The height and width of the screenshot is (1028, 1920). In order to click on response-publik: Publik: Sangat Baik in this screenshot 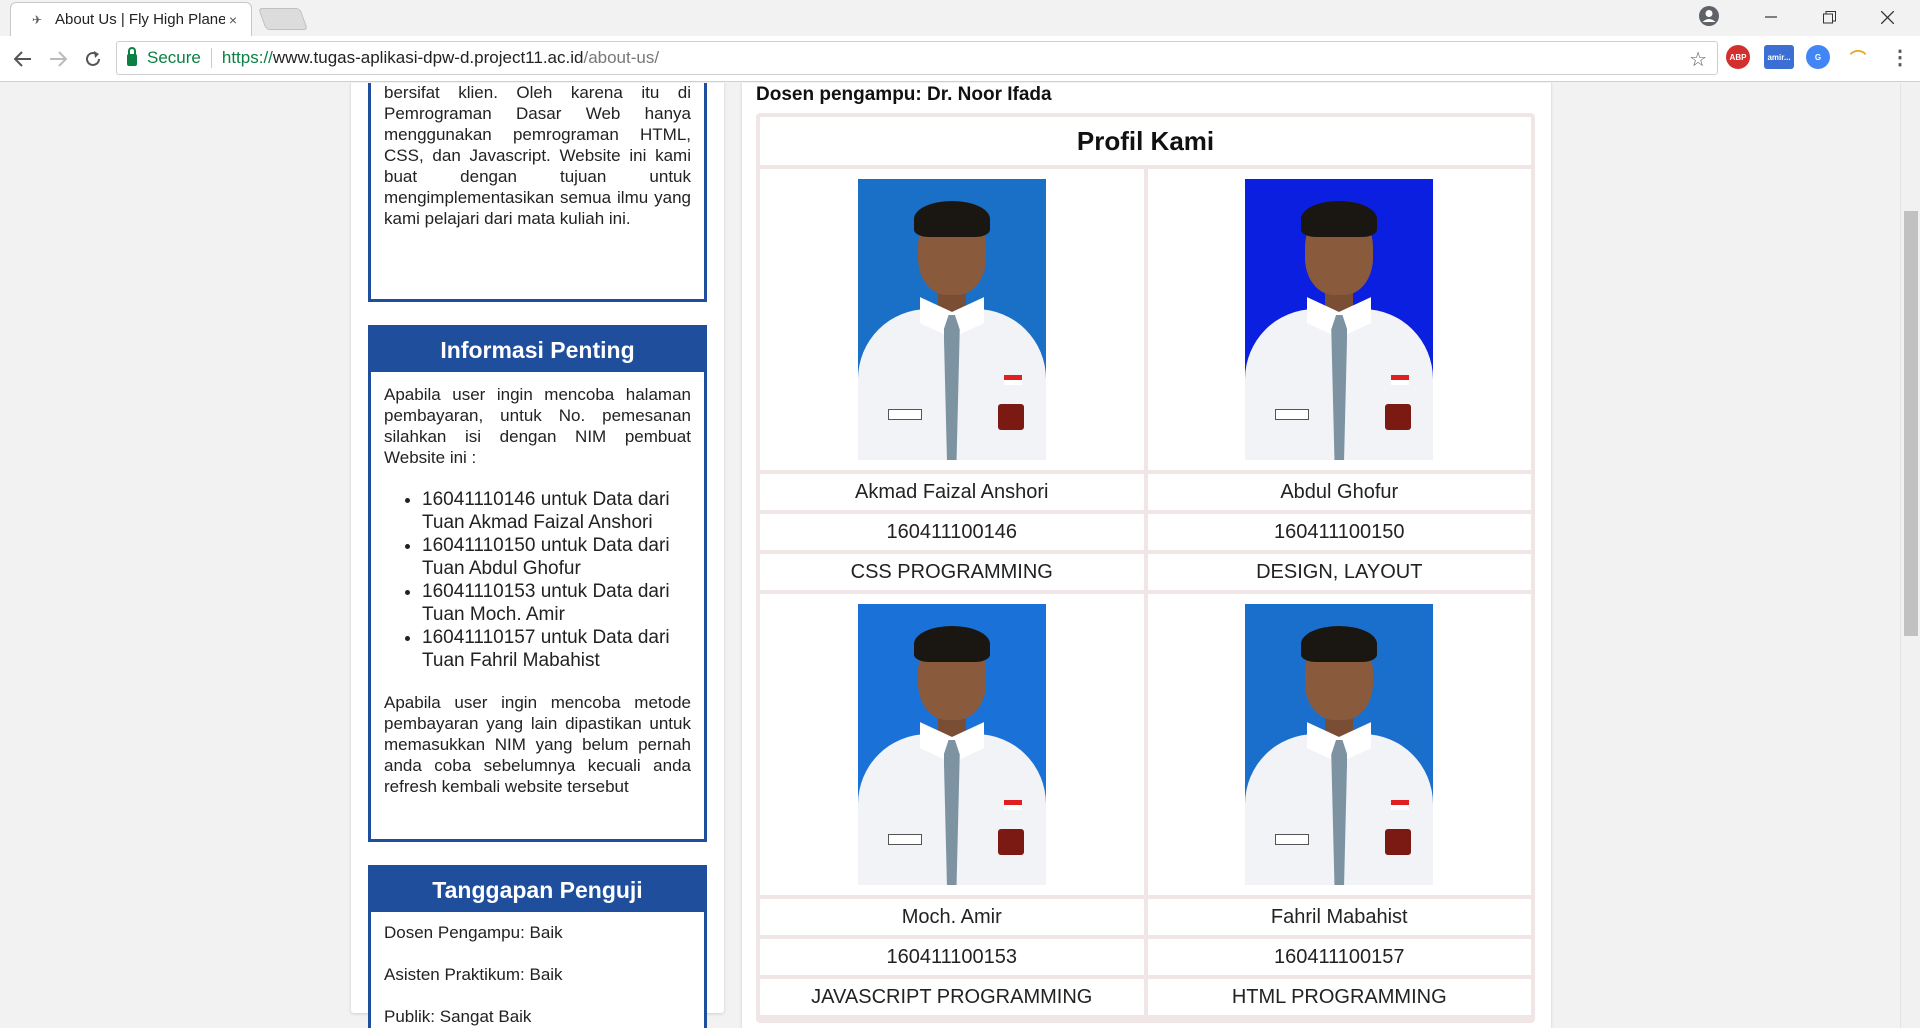, I will do `click(458, 1016)`.